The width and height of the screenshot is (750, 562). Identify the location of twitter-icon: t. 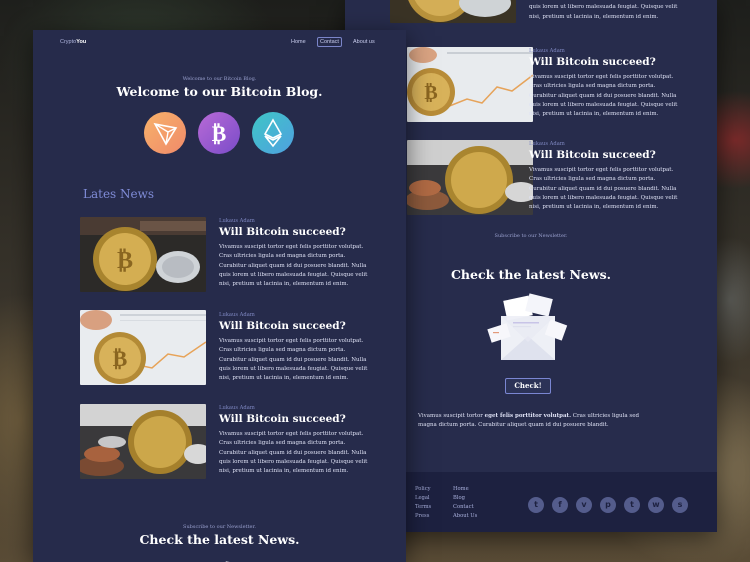
(536, 505).